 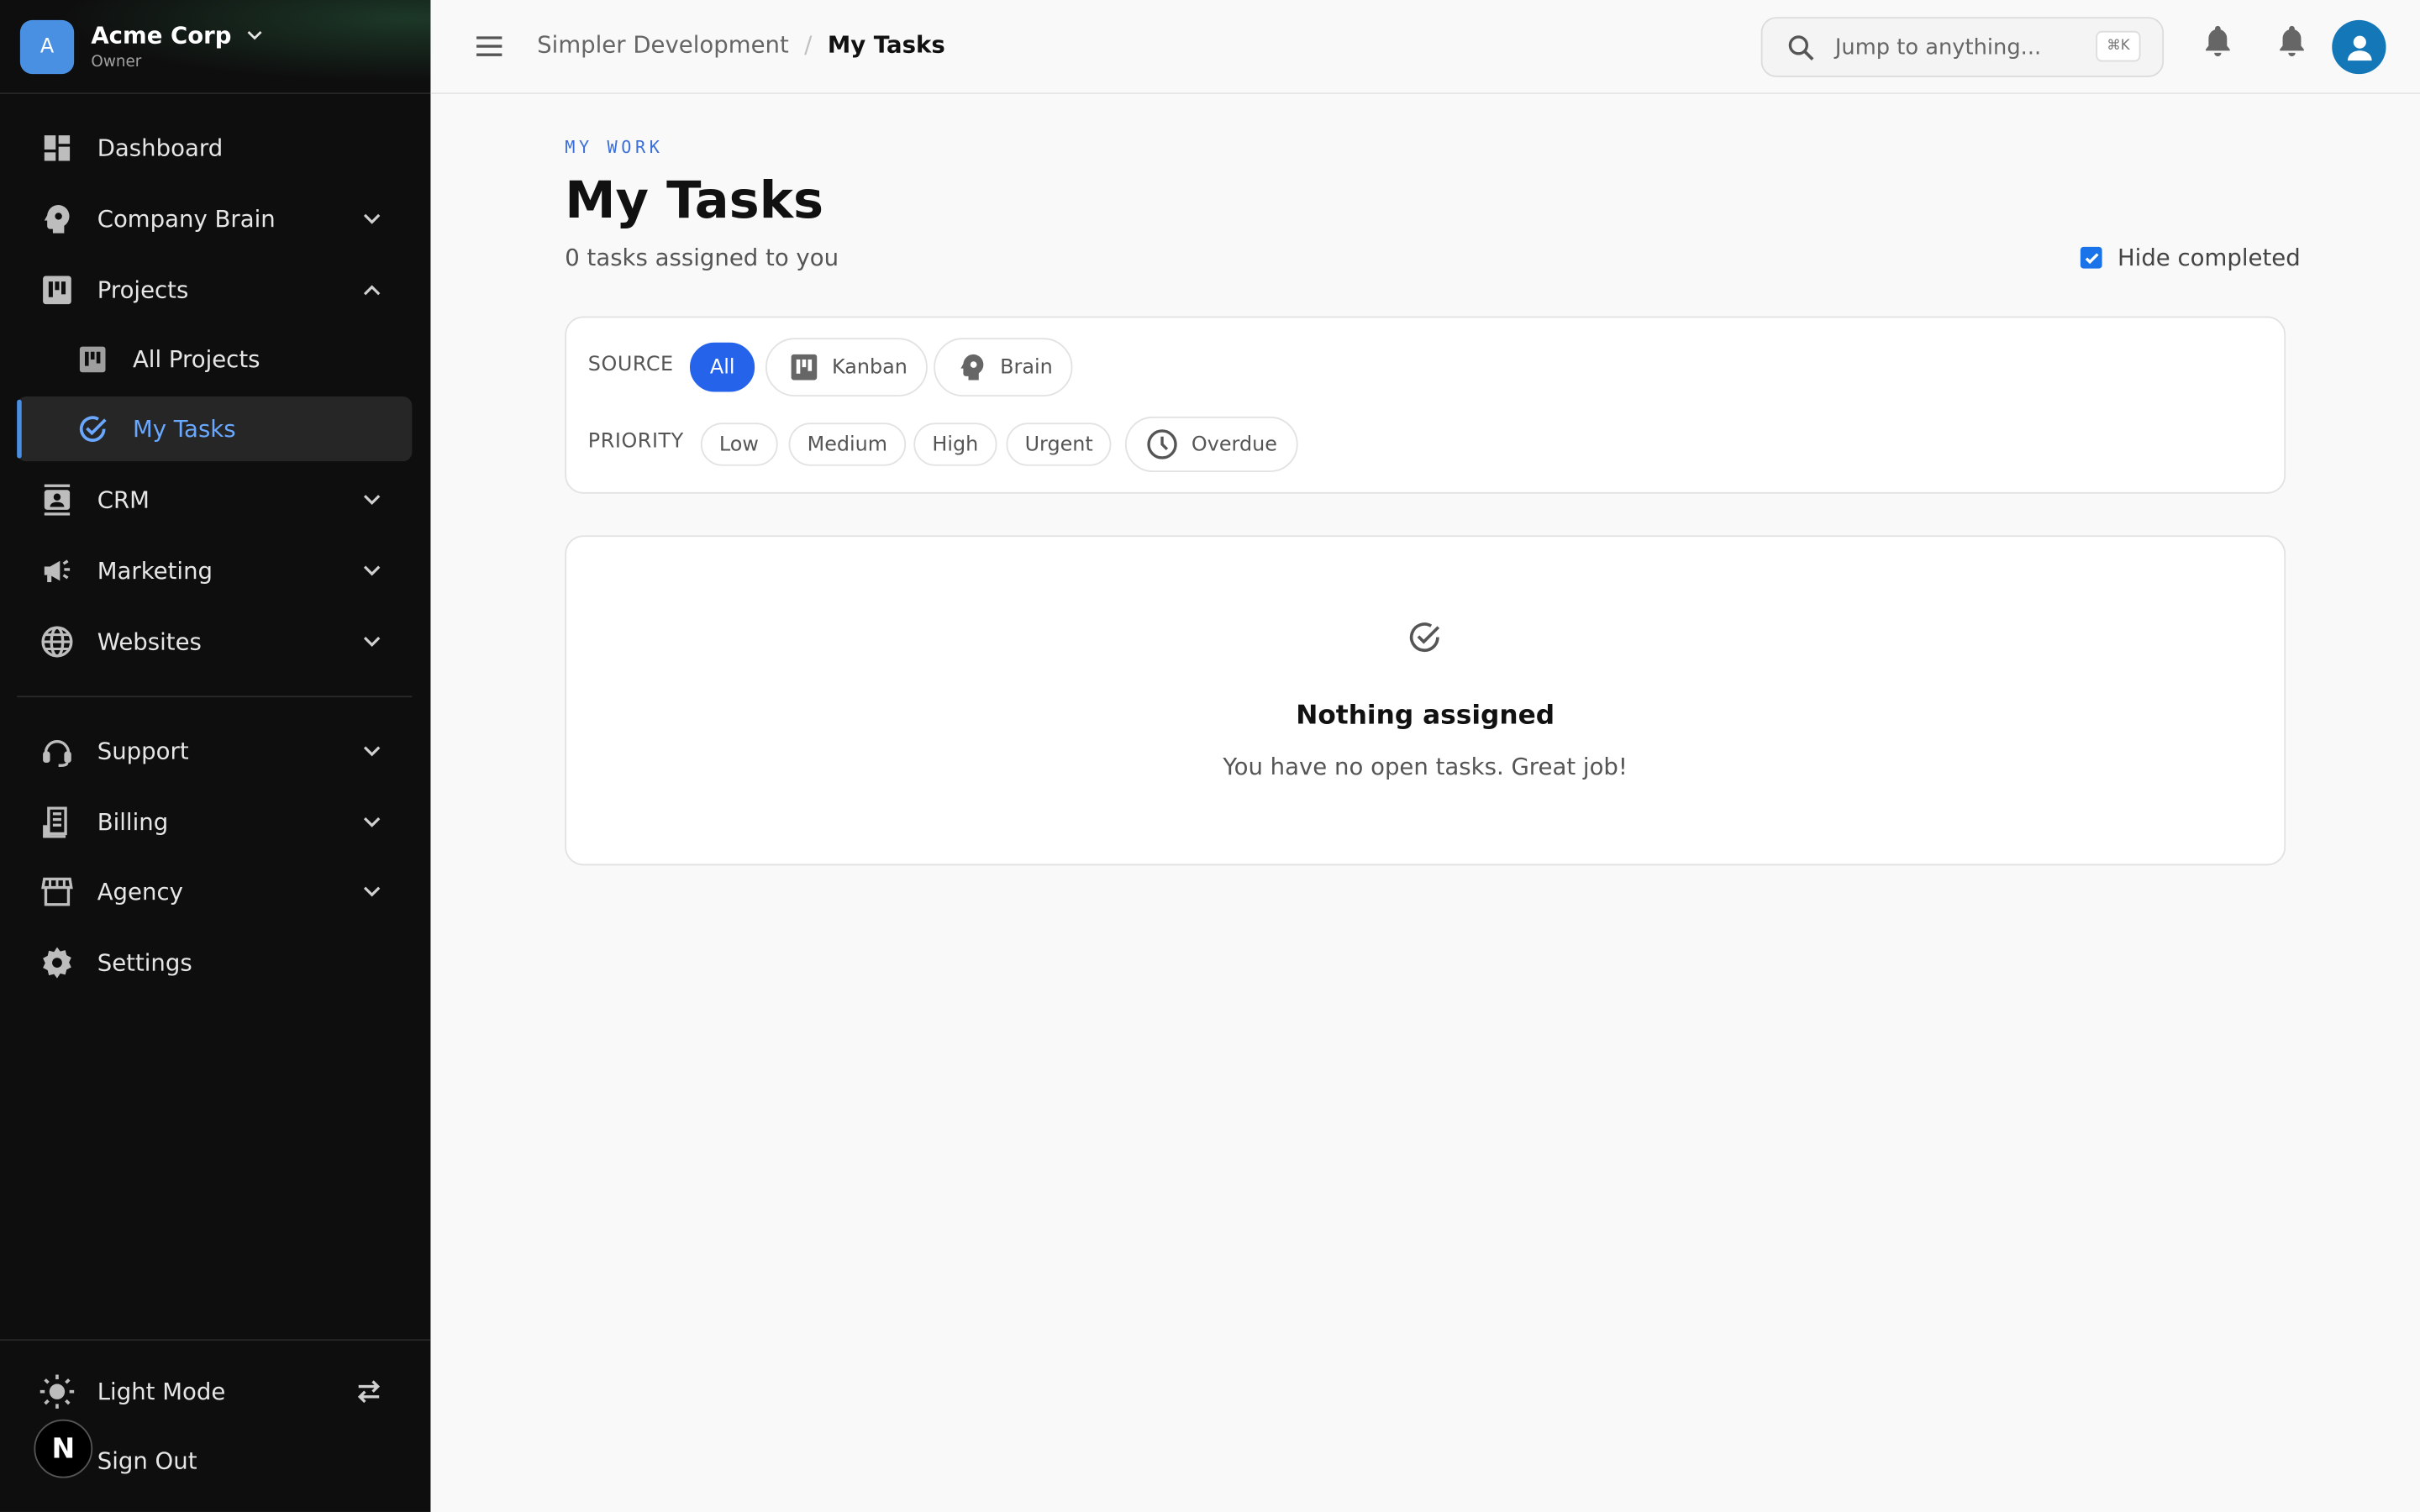 What do you see at coordinates (630, 365) in the screenshot?
I see `source-filter-label: SOURCE` at bounding box center [630, 365].